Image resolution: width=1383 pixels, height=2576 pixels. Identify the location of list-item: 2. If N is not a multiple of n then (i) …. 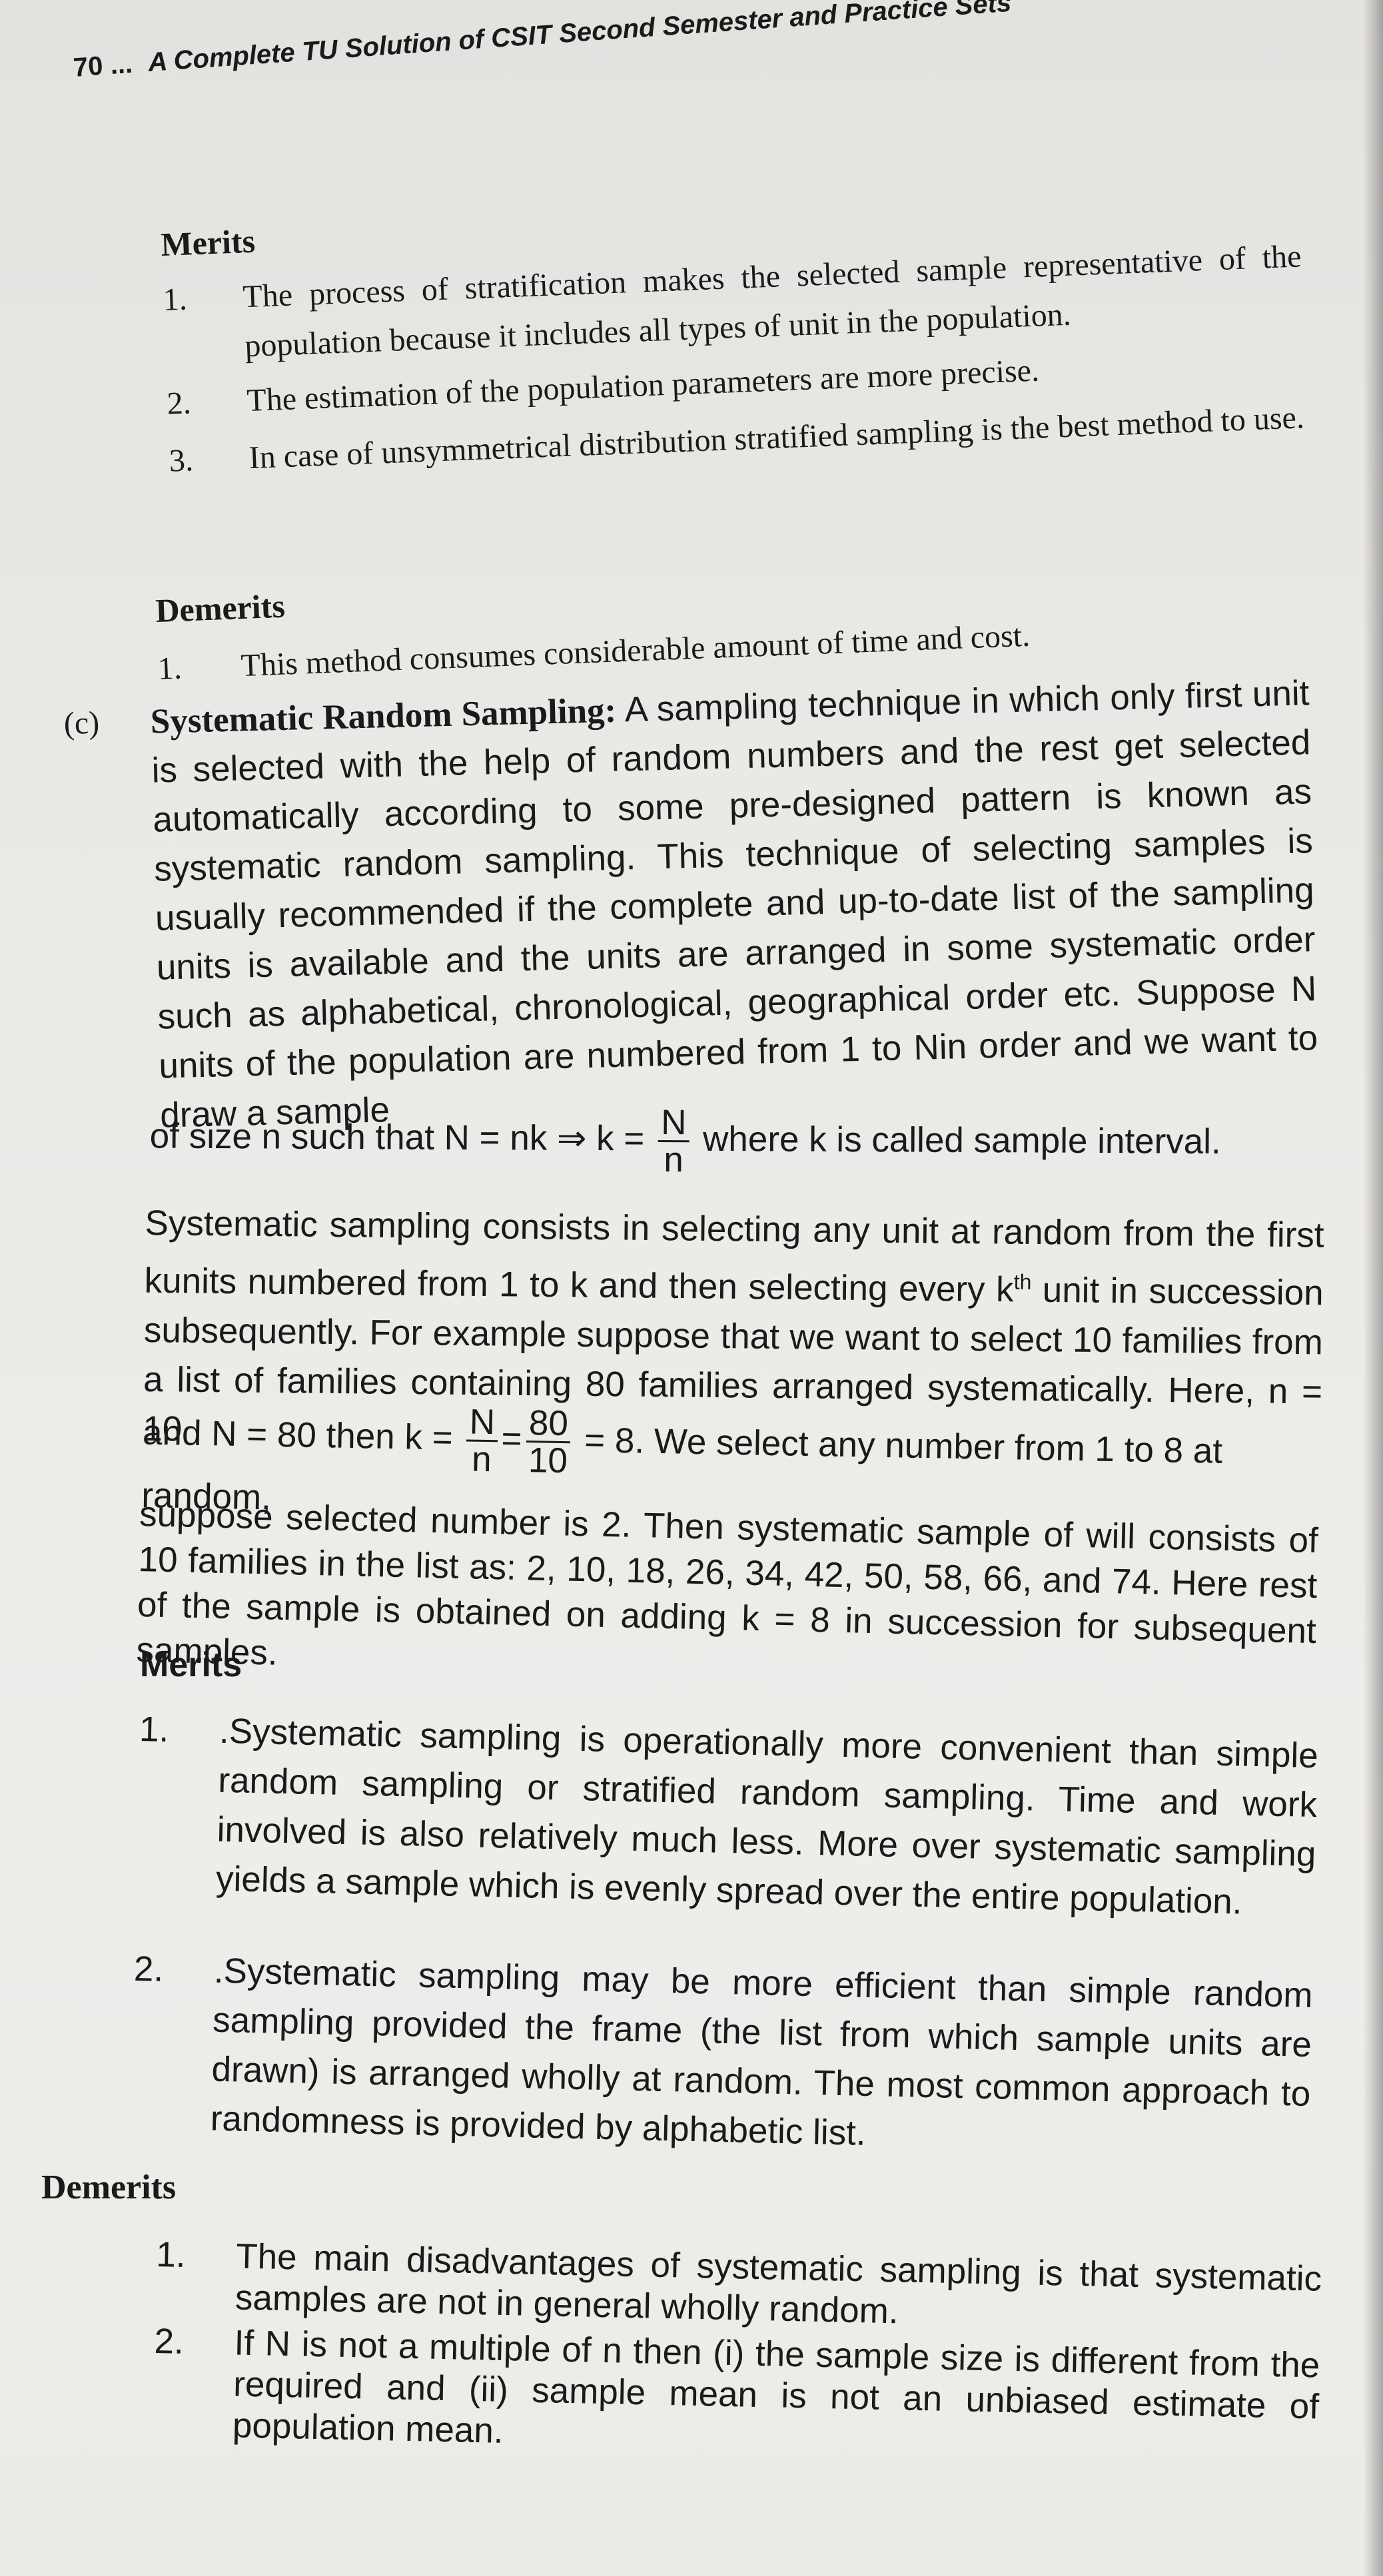
(736, 2400).